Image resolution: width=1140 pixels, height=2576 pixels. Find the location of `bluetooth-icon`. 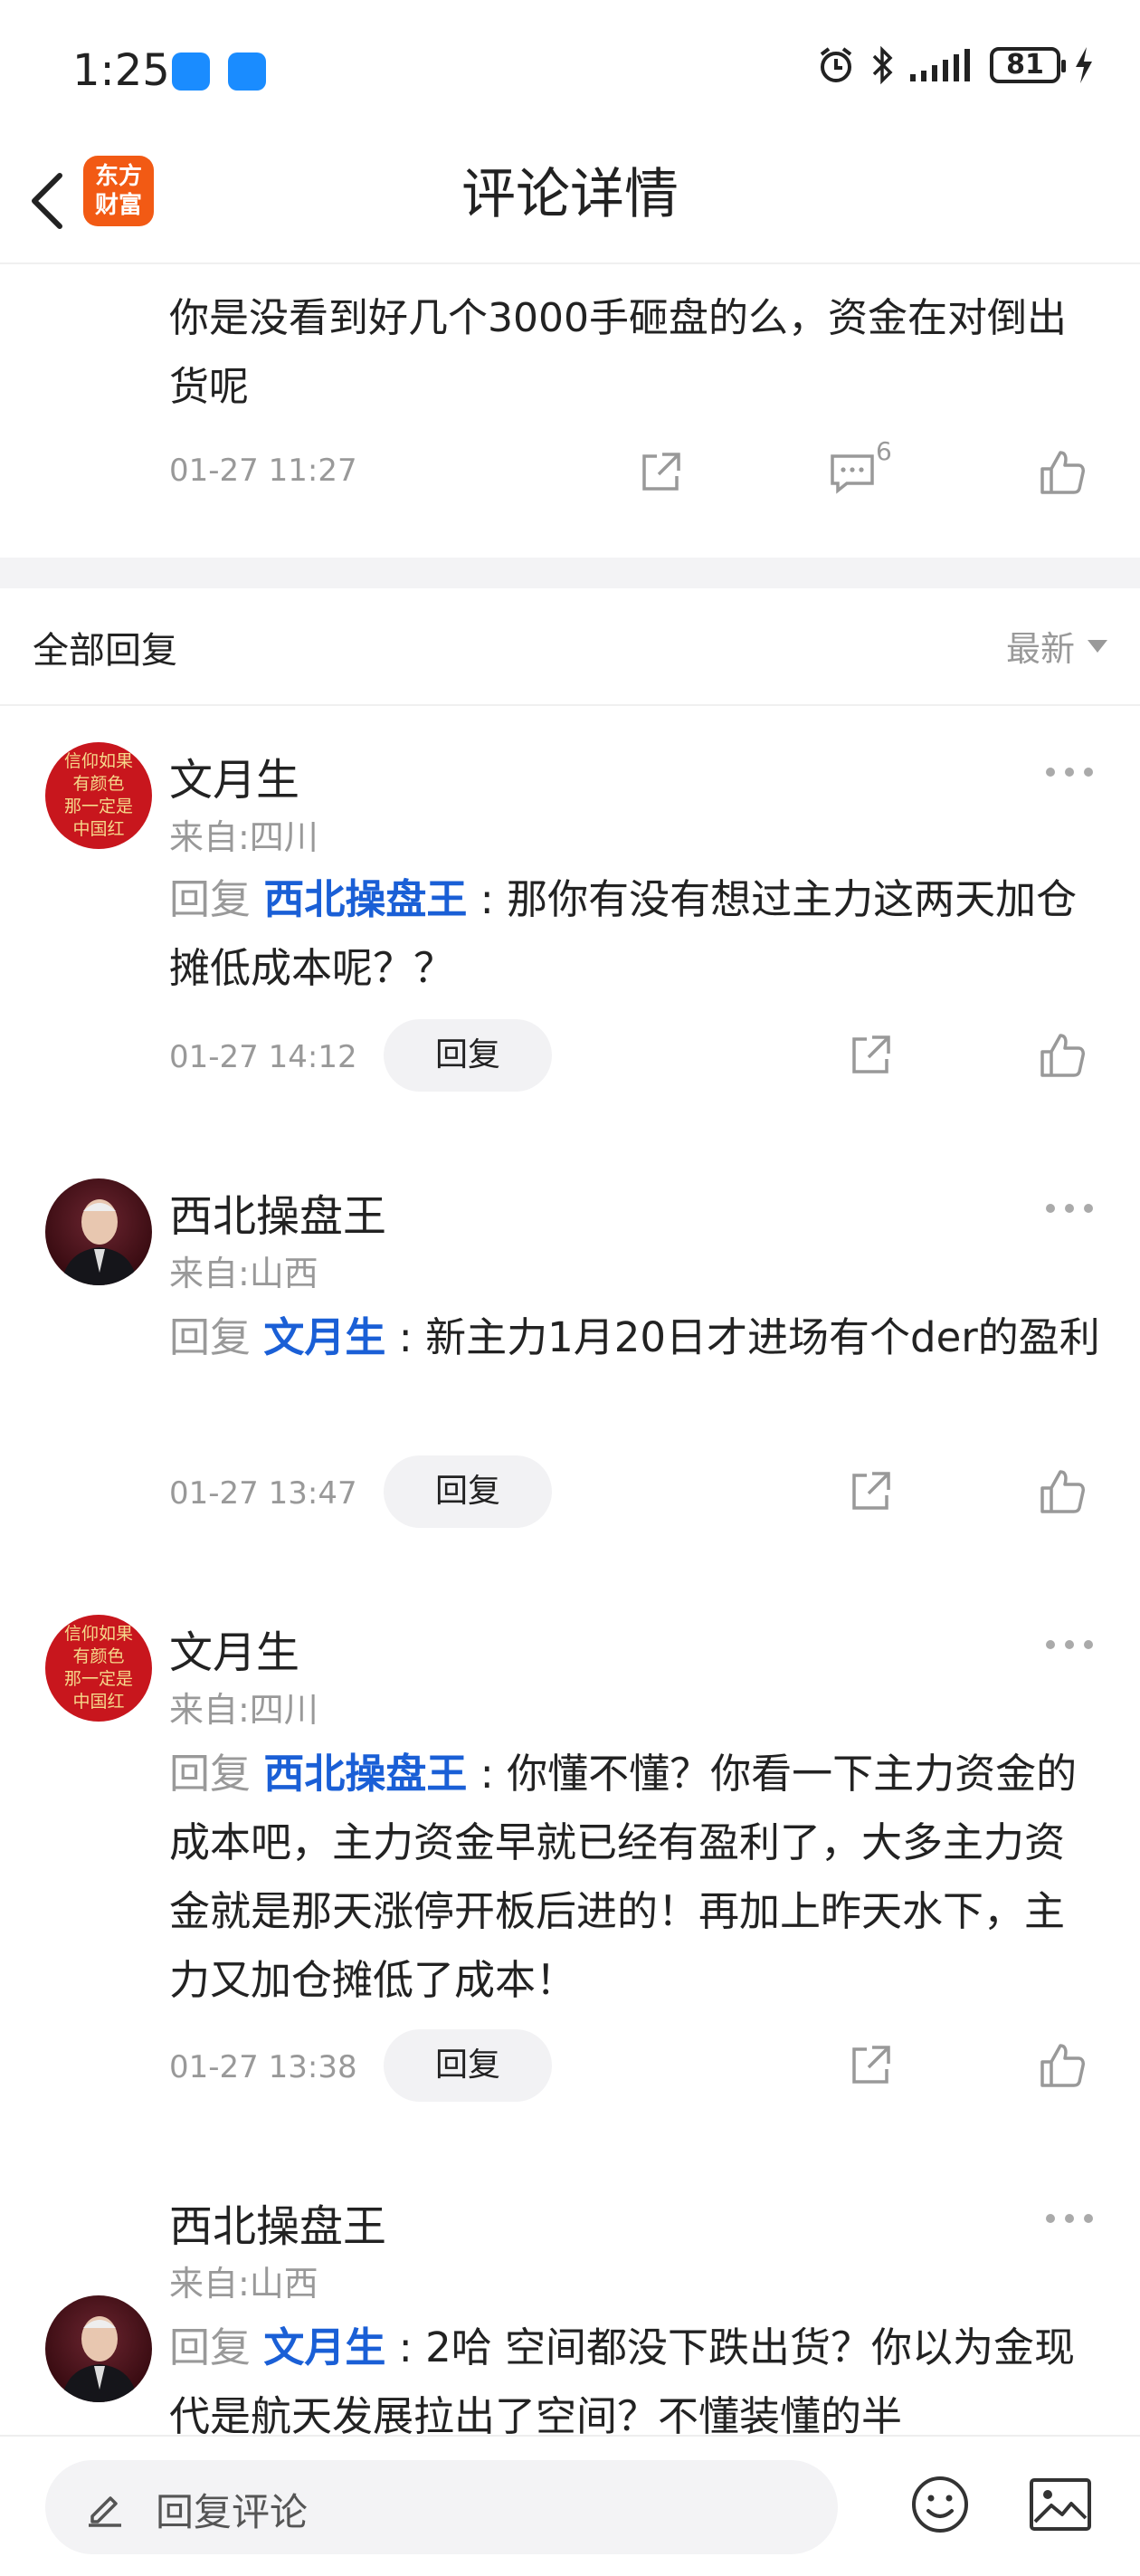

bluetooth-icon is located at coordinates (882, 65).